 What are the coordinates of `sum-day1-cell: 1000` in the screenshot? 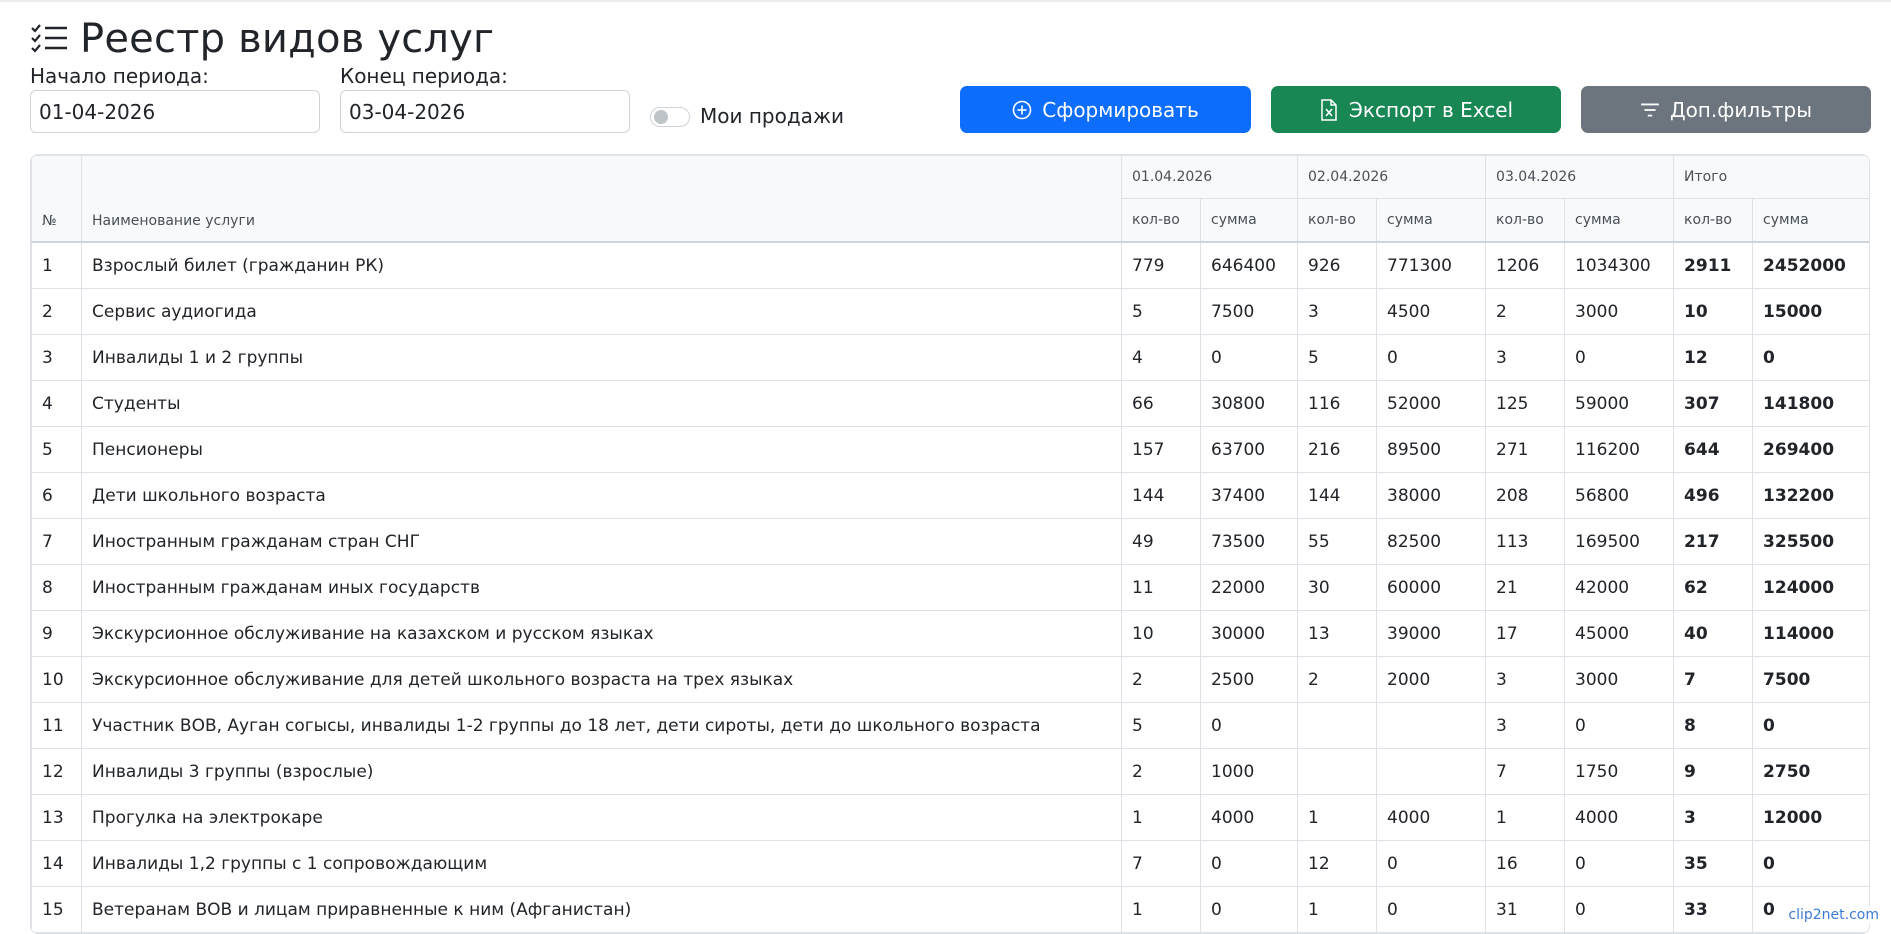 It's located at (1249, 771).